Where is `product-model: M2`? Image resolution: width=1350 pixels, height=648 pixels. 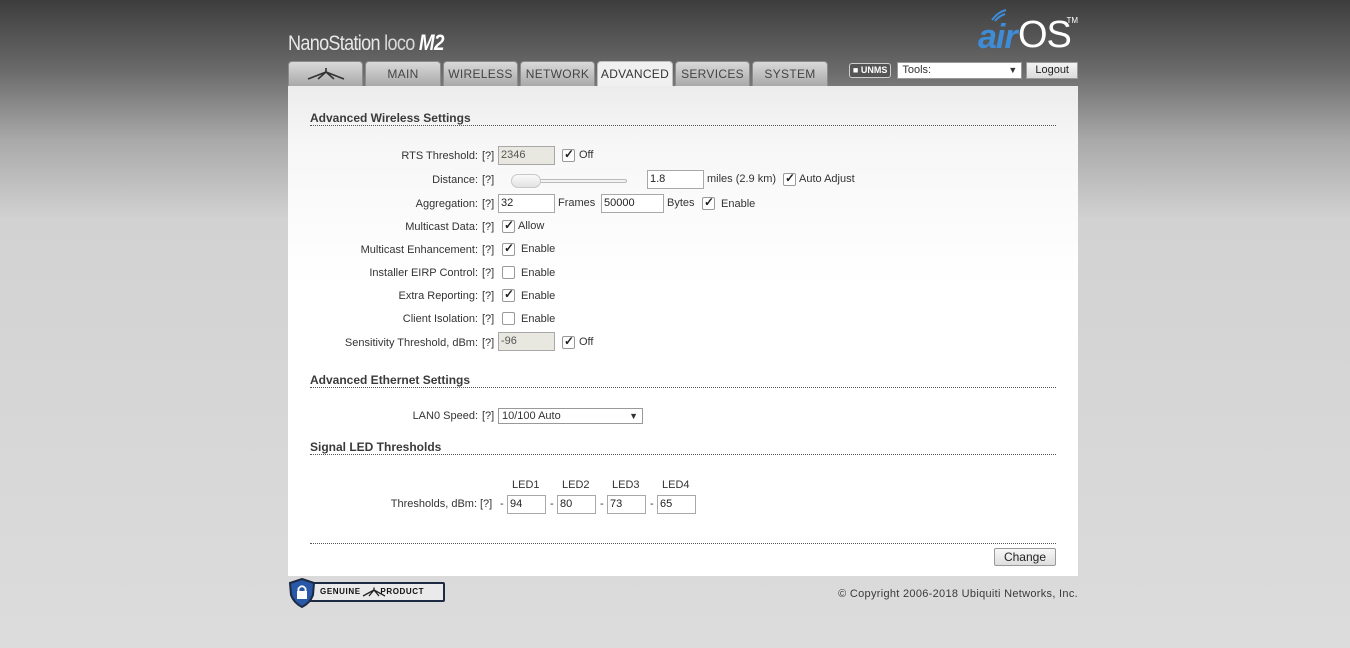 product-model: M2 is located at coordinates (431, 42).